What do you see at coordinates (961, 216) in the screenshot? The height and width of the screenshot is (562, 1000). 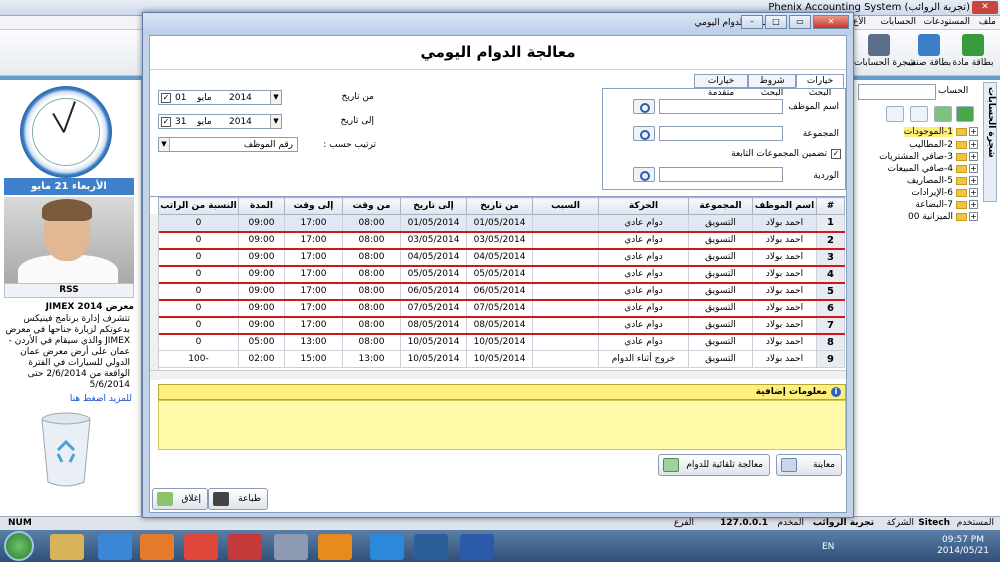 I see `folder-icon` at bounding box center [961, 216].